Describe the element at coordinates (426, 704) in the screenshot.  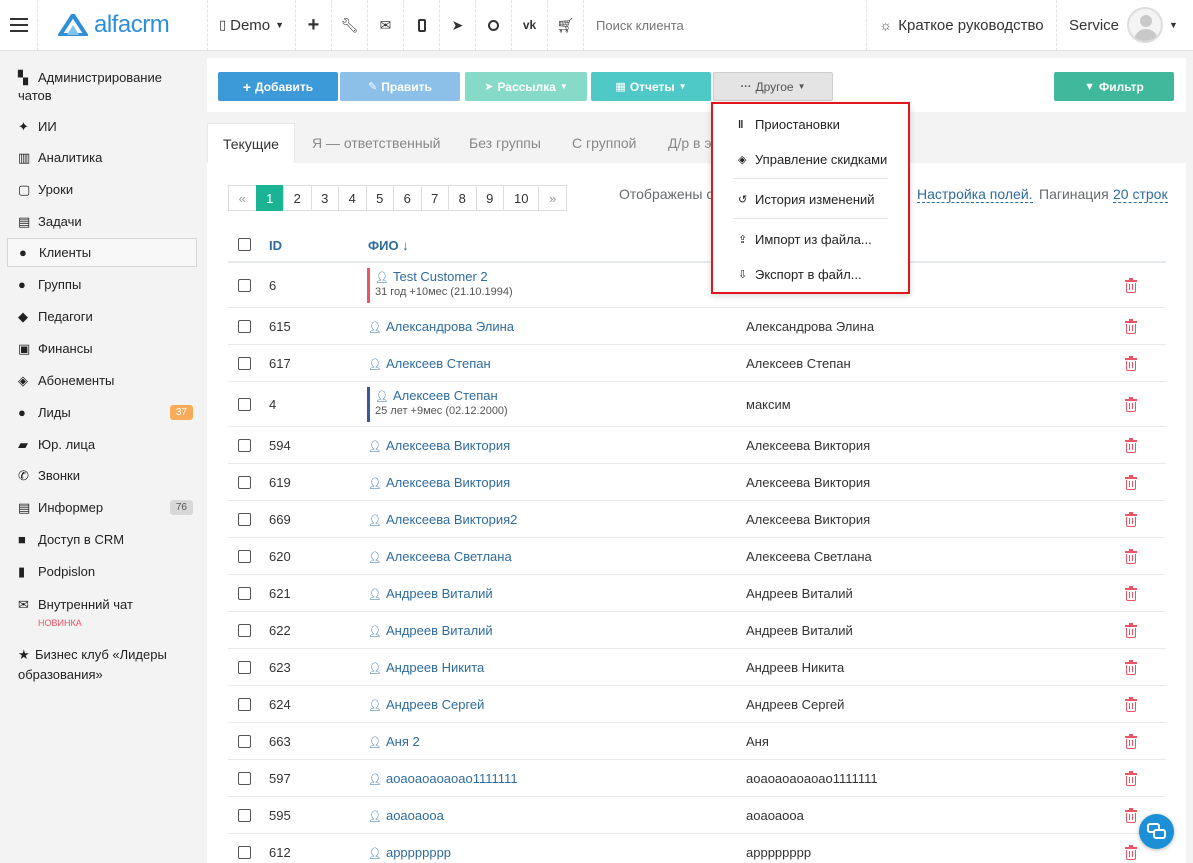
I see `client-name-link: 👤︎ Андреев Сергей` at that location.